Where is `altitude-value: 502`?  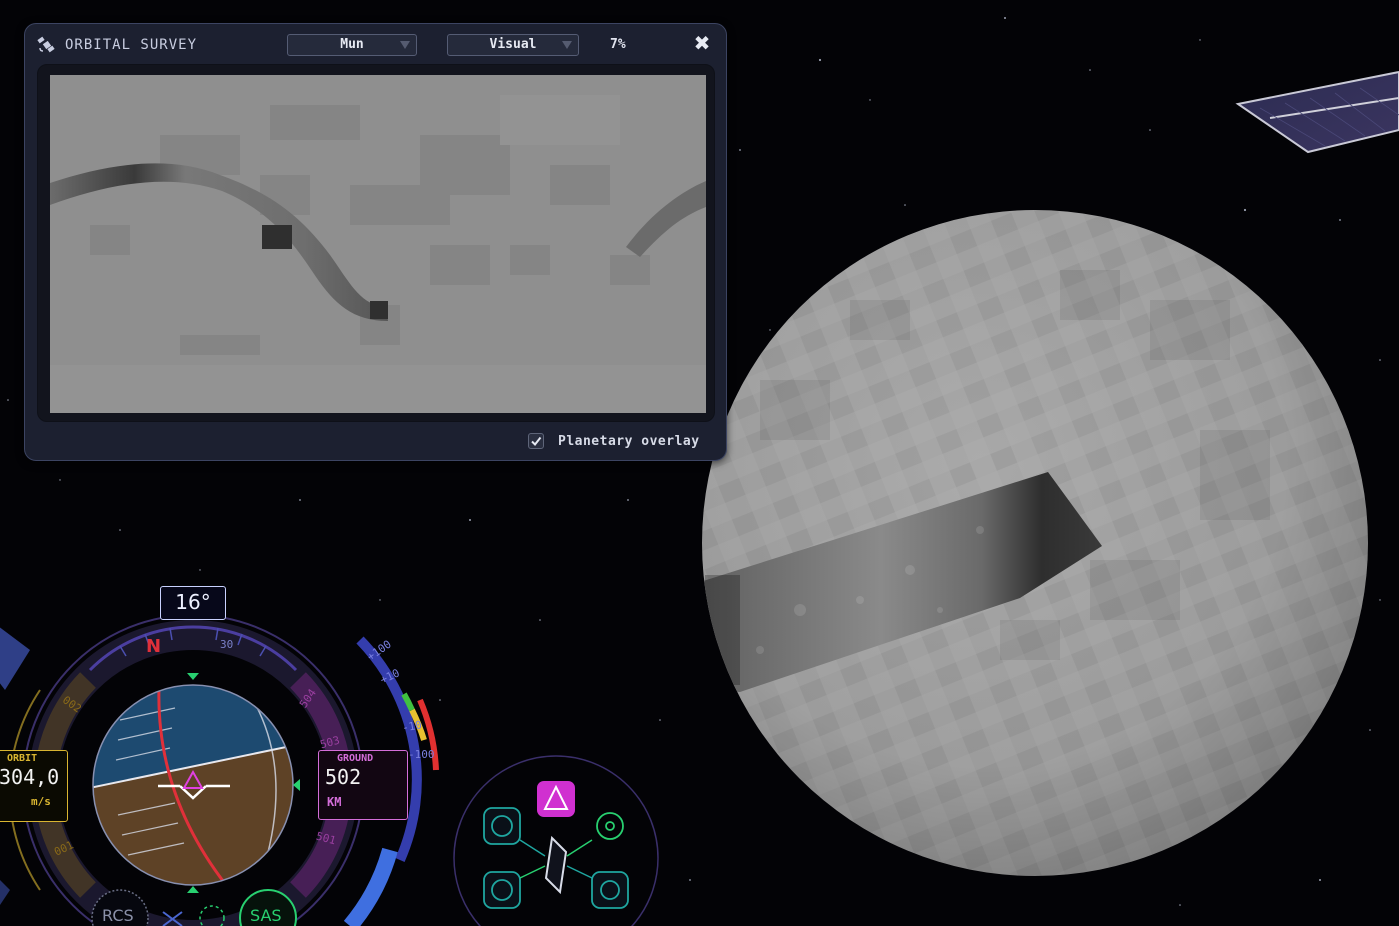
altitude-value: 502 is located at coordinates (343, 777).